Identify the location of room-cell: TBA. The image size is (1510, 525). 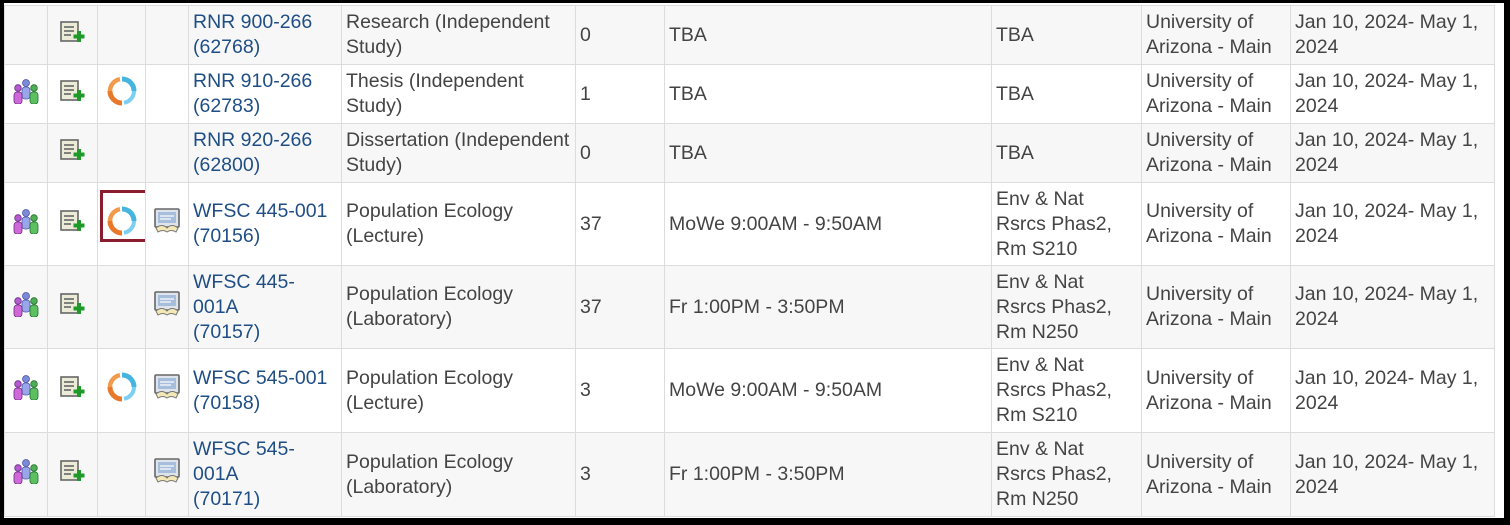
(1066, 153).